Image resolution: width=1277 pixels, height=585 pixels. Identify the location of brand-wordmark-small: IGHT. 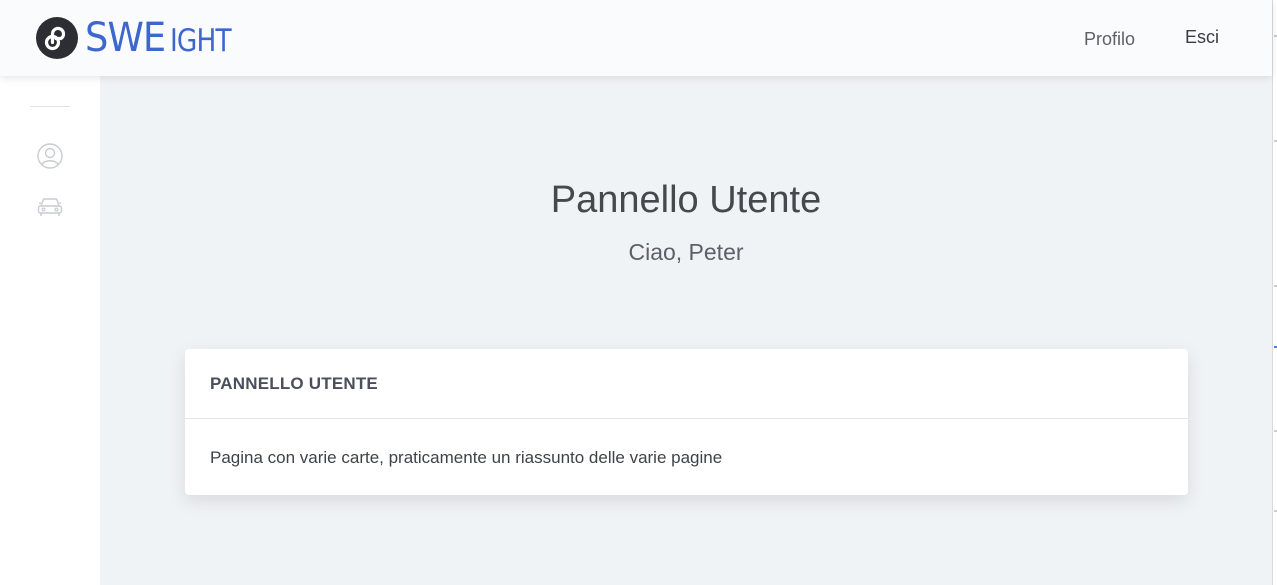
(201, 41).